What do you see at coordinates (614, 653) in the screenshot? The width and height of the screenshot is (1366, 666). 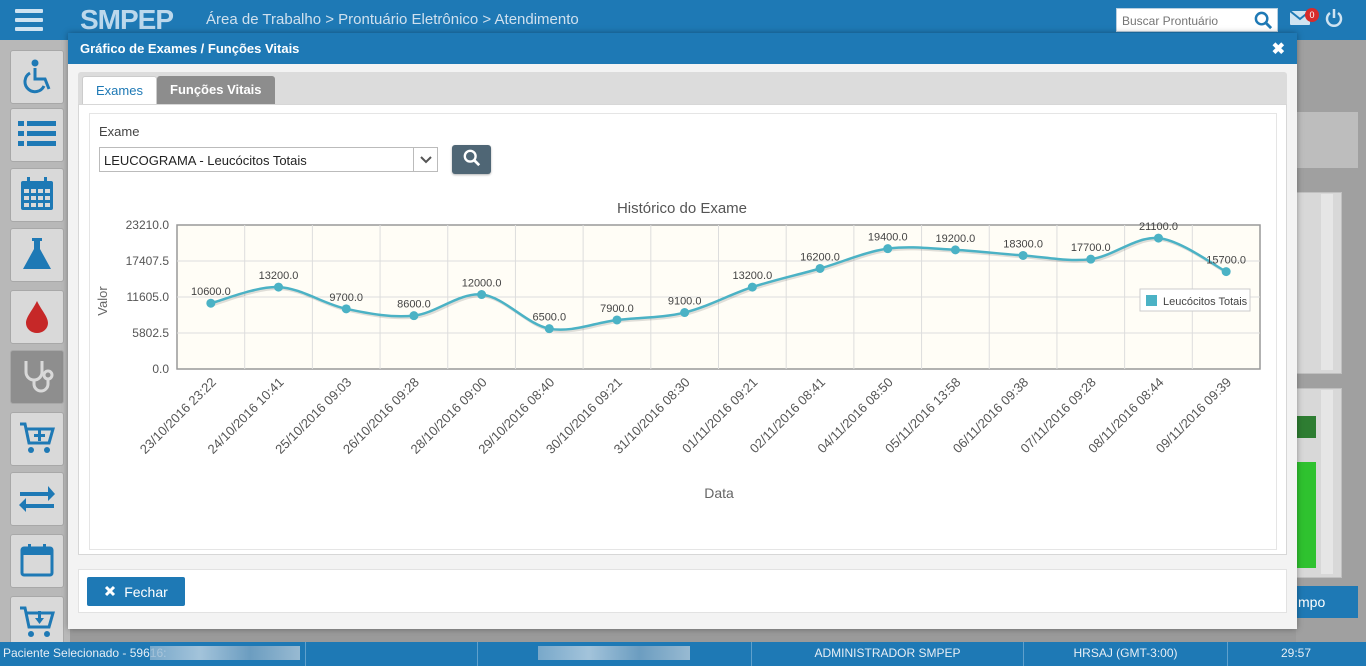 I see `redacted-field` at bounding box center [614, 653].